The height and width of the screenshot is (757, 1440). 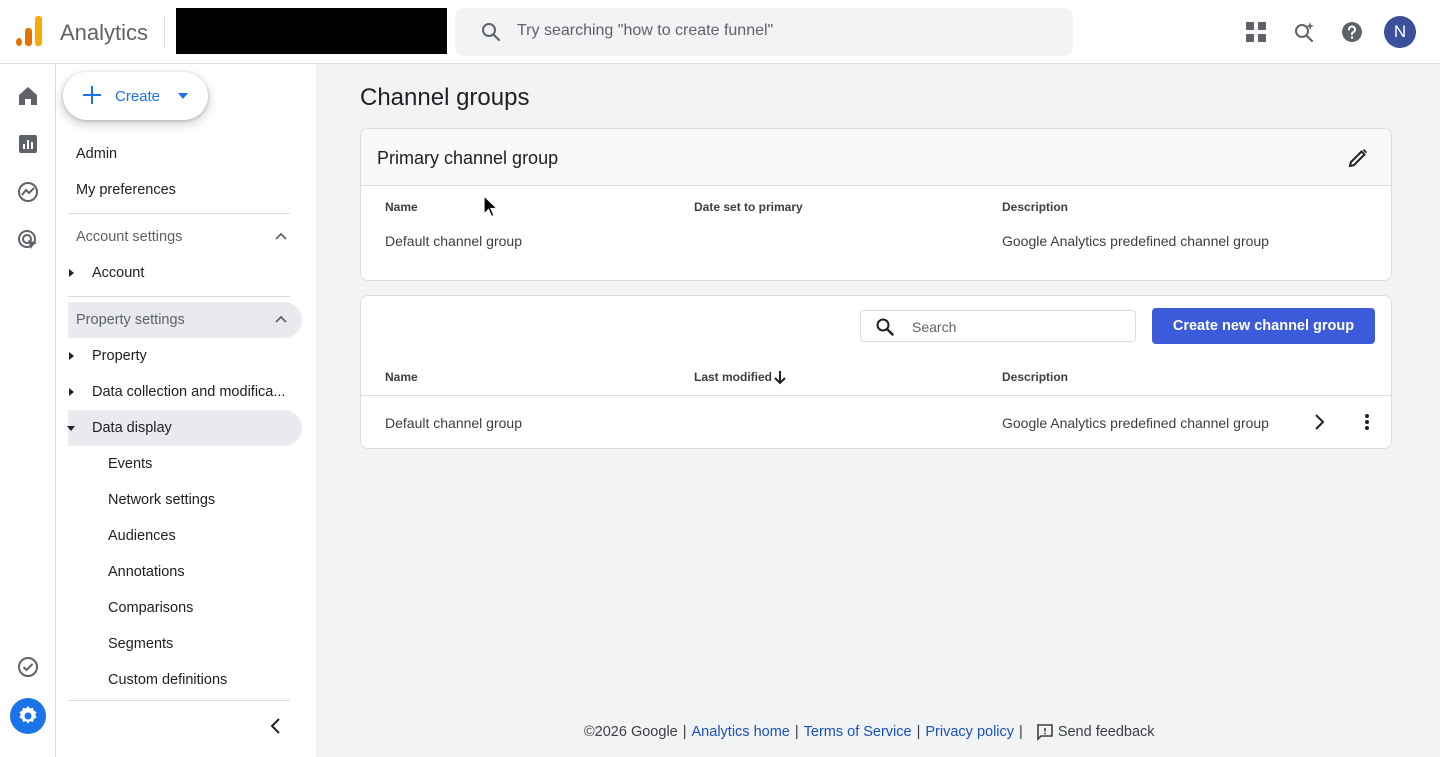 What do you see at coordinates (934, 327) in the screenshot?
I see `search-placeholder: Search` at bounding box center [934, 327].